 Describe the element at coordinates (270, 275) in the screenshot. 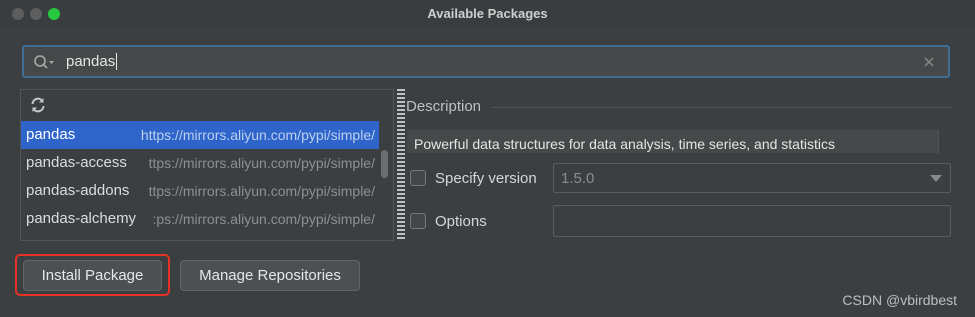

I see `manage-repositories-button: Manage Repositories` at that location.